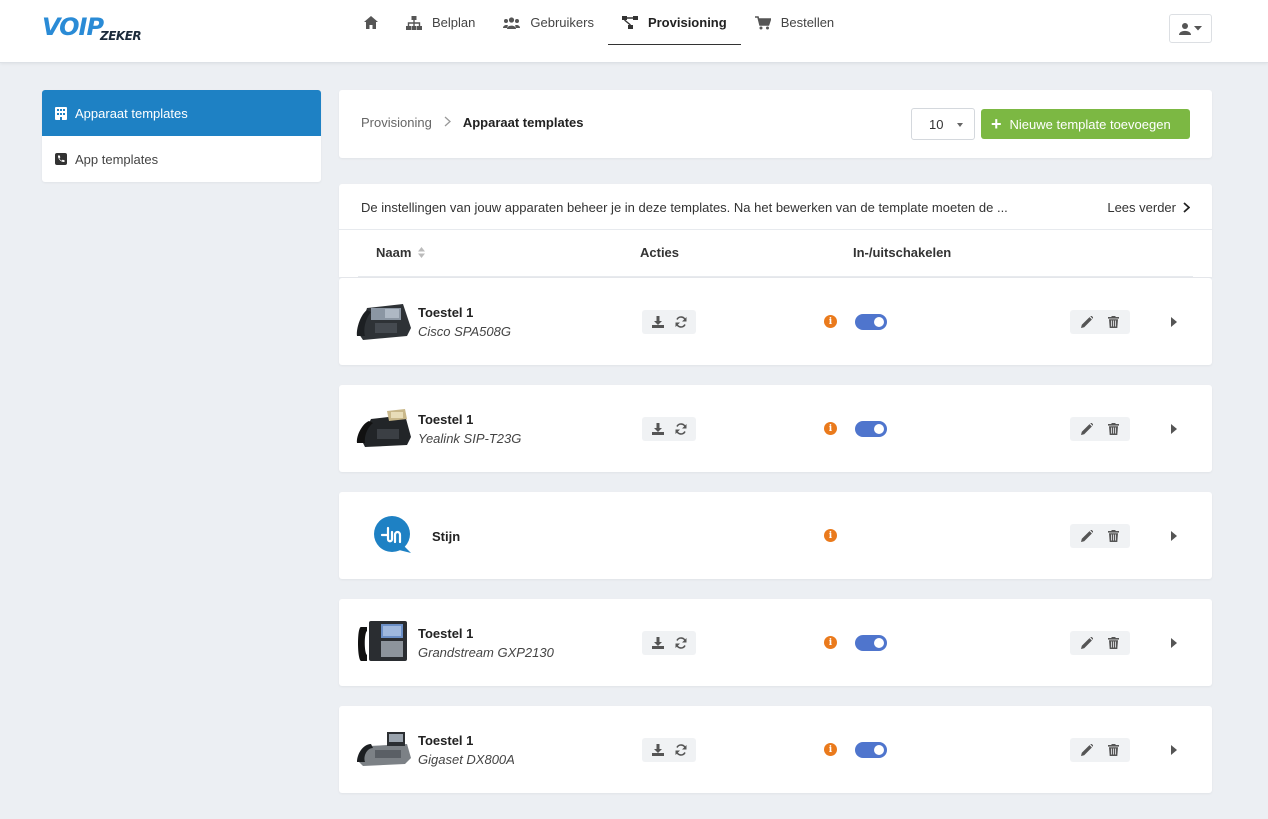 Image resolution: width=1268 pixels, height=819 pixels. What do you see at coordinates (446, 740) in the screenshot?
I see `template-name: Toestel 1` at bounding box center [446, 740].